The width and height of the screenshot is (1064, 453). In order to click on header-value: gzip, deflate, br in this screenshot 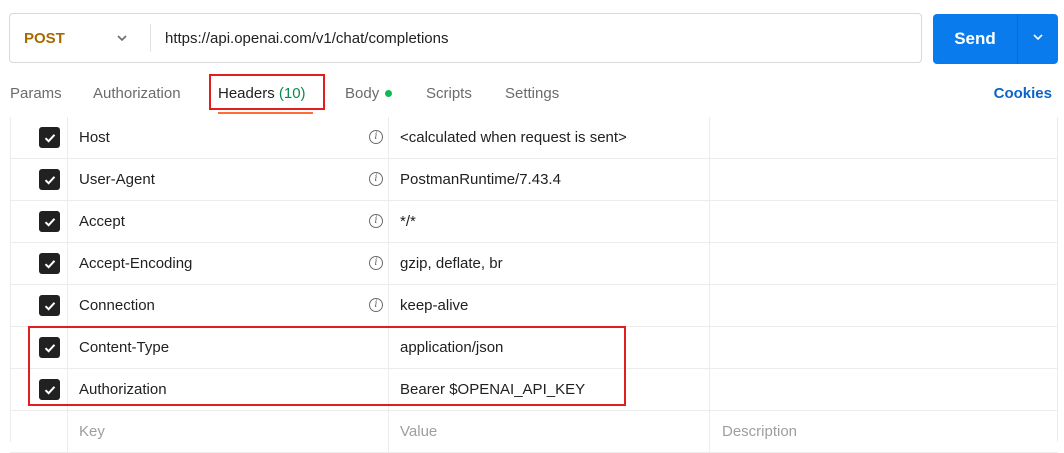, I will do `click(548, 263)`.